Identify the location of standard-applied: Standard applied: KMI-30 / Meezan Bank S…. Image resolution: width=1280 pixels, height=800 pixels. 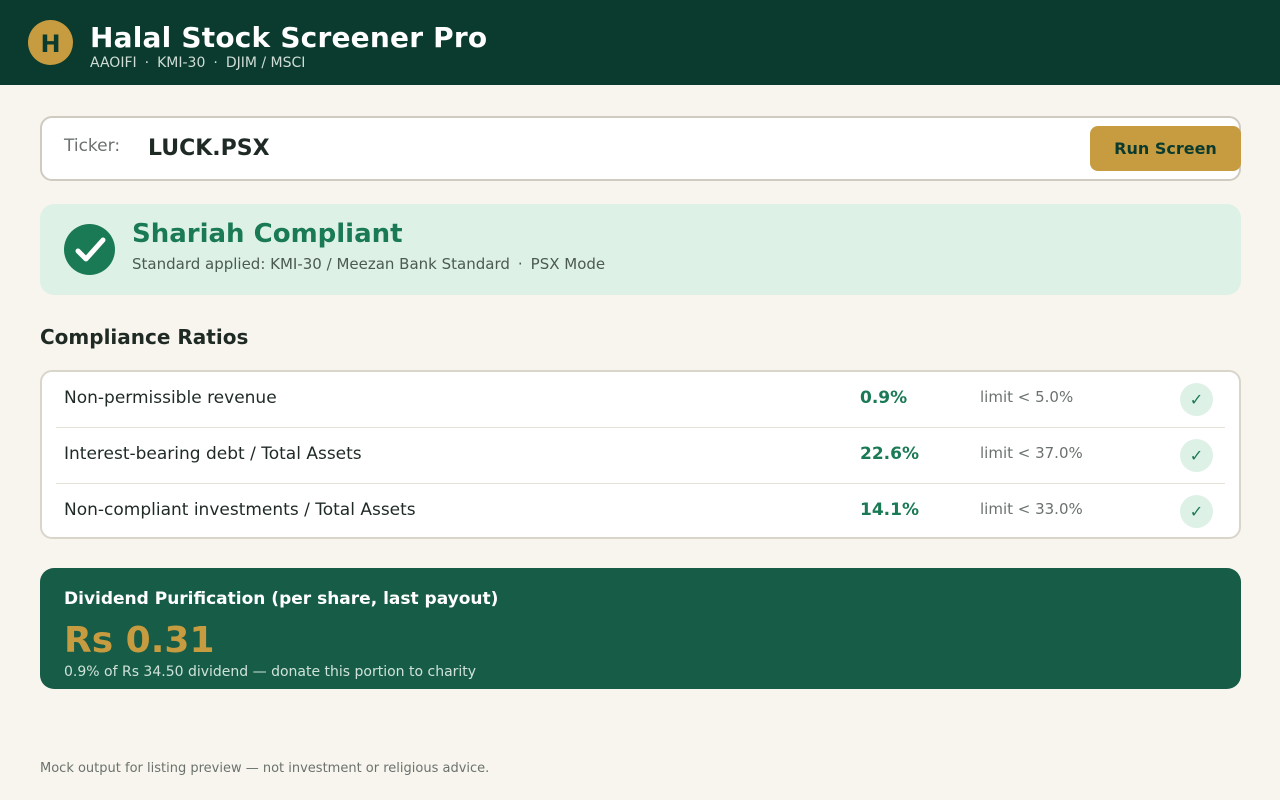
(321, 264).